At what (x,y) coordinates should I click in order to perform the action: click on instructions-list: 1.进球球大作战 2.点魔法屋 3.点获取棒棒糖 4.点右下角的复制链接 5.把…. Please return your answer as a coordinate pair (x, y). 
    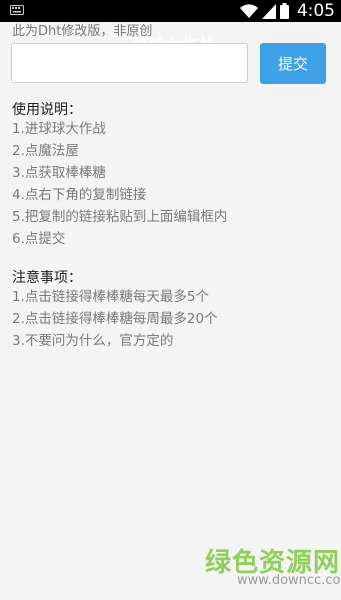
    Looking at the image, I should click on (119, 184).